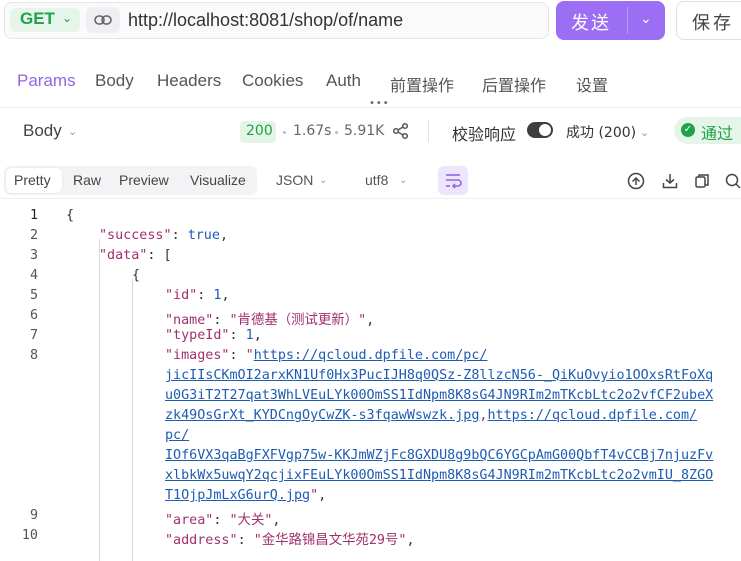 The width and height of the screenshot is (741, 561). What do you see at coordinates (203, 235) in the screenshot?
I see `json-value: true` at bounding box center [203, 235].